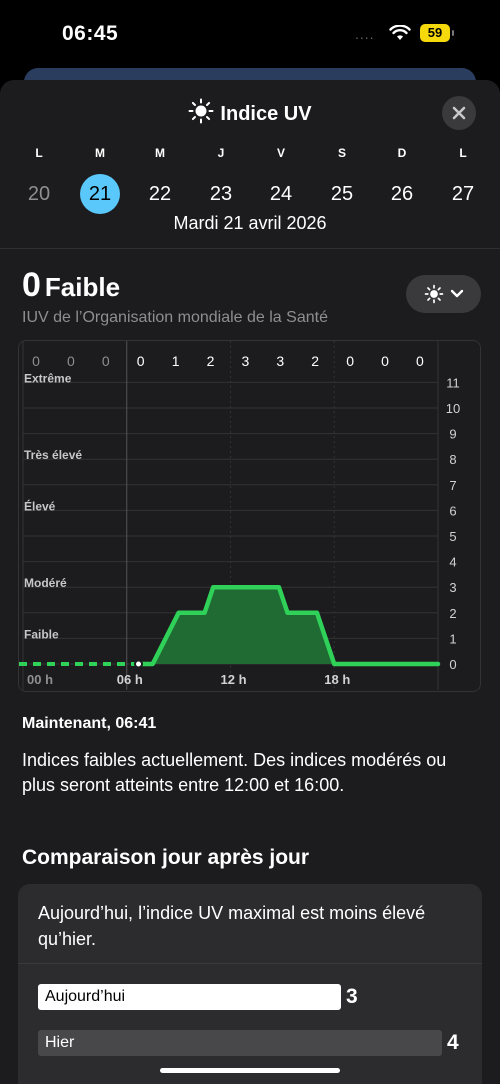 The width and height of the screenshot is (500, 1084). Describe the element at coordinates (39, 180) in the screenshot. I see `day-0: L 20` at that location.